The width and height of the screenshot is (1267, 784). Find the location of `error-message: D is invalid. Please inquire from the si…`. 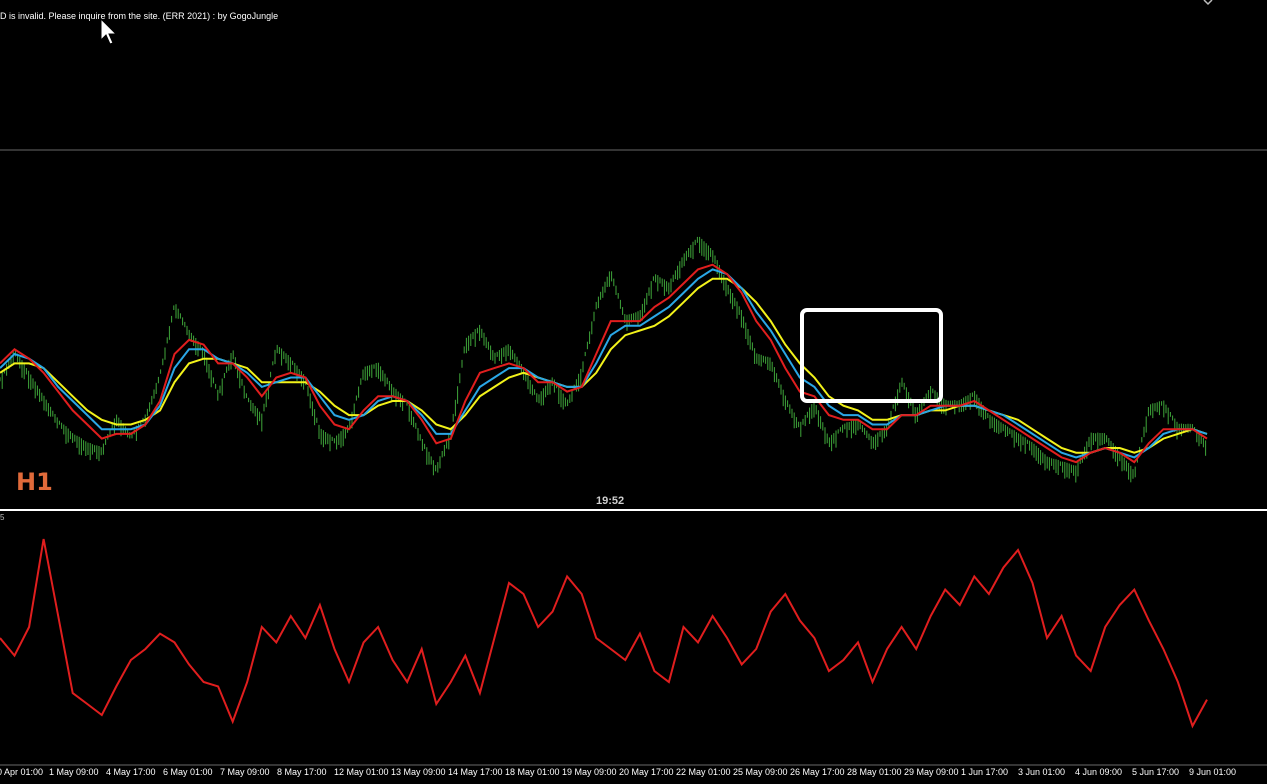

error-message: D is invalid. Please inquire from the si… is located at coordinates (139, 16).